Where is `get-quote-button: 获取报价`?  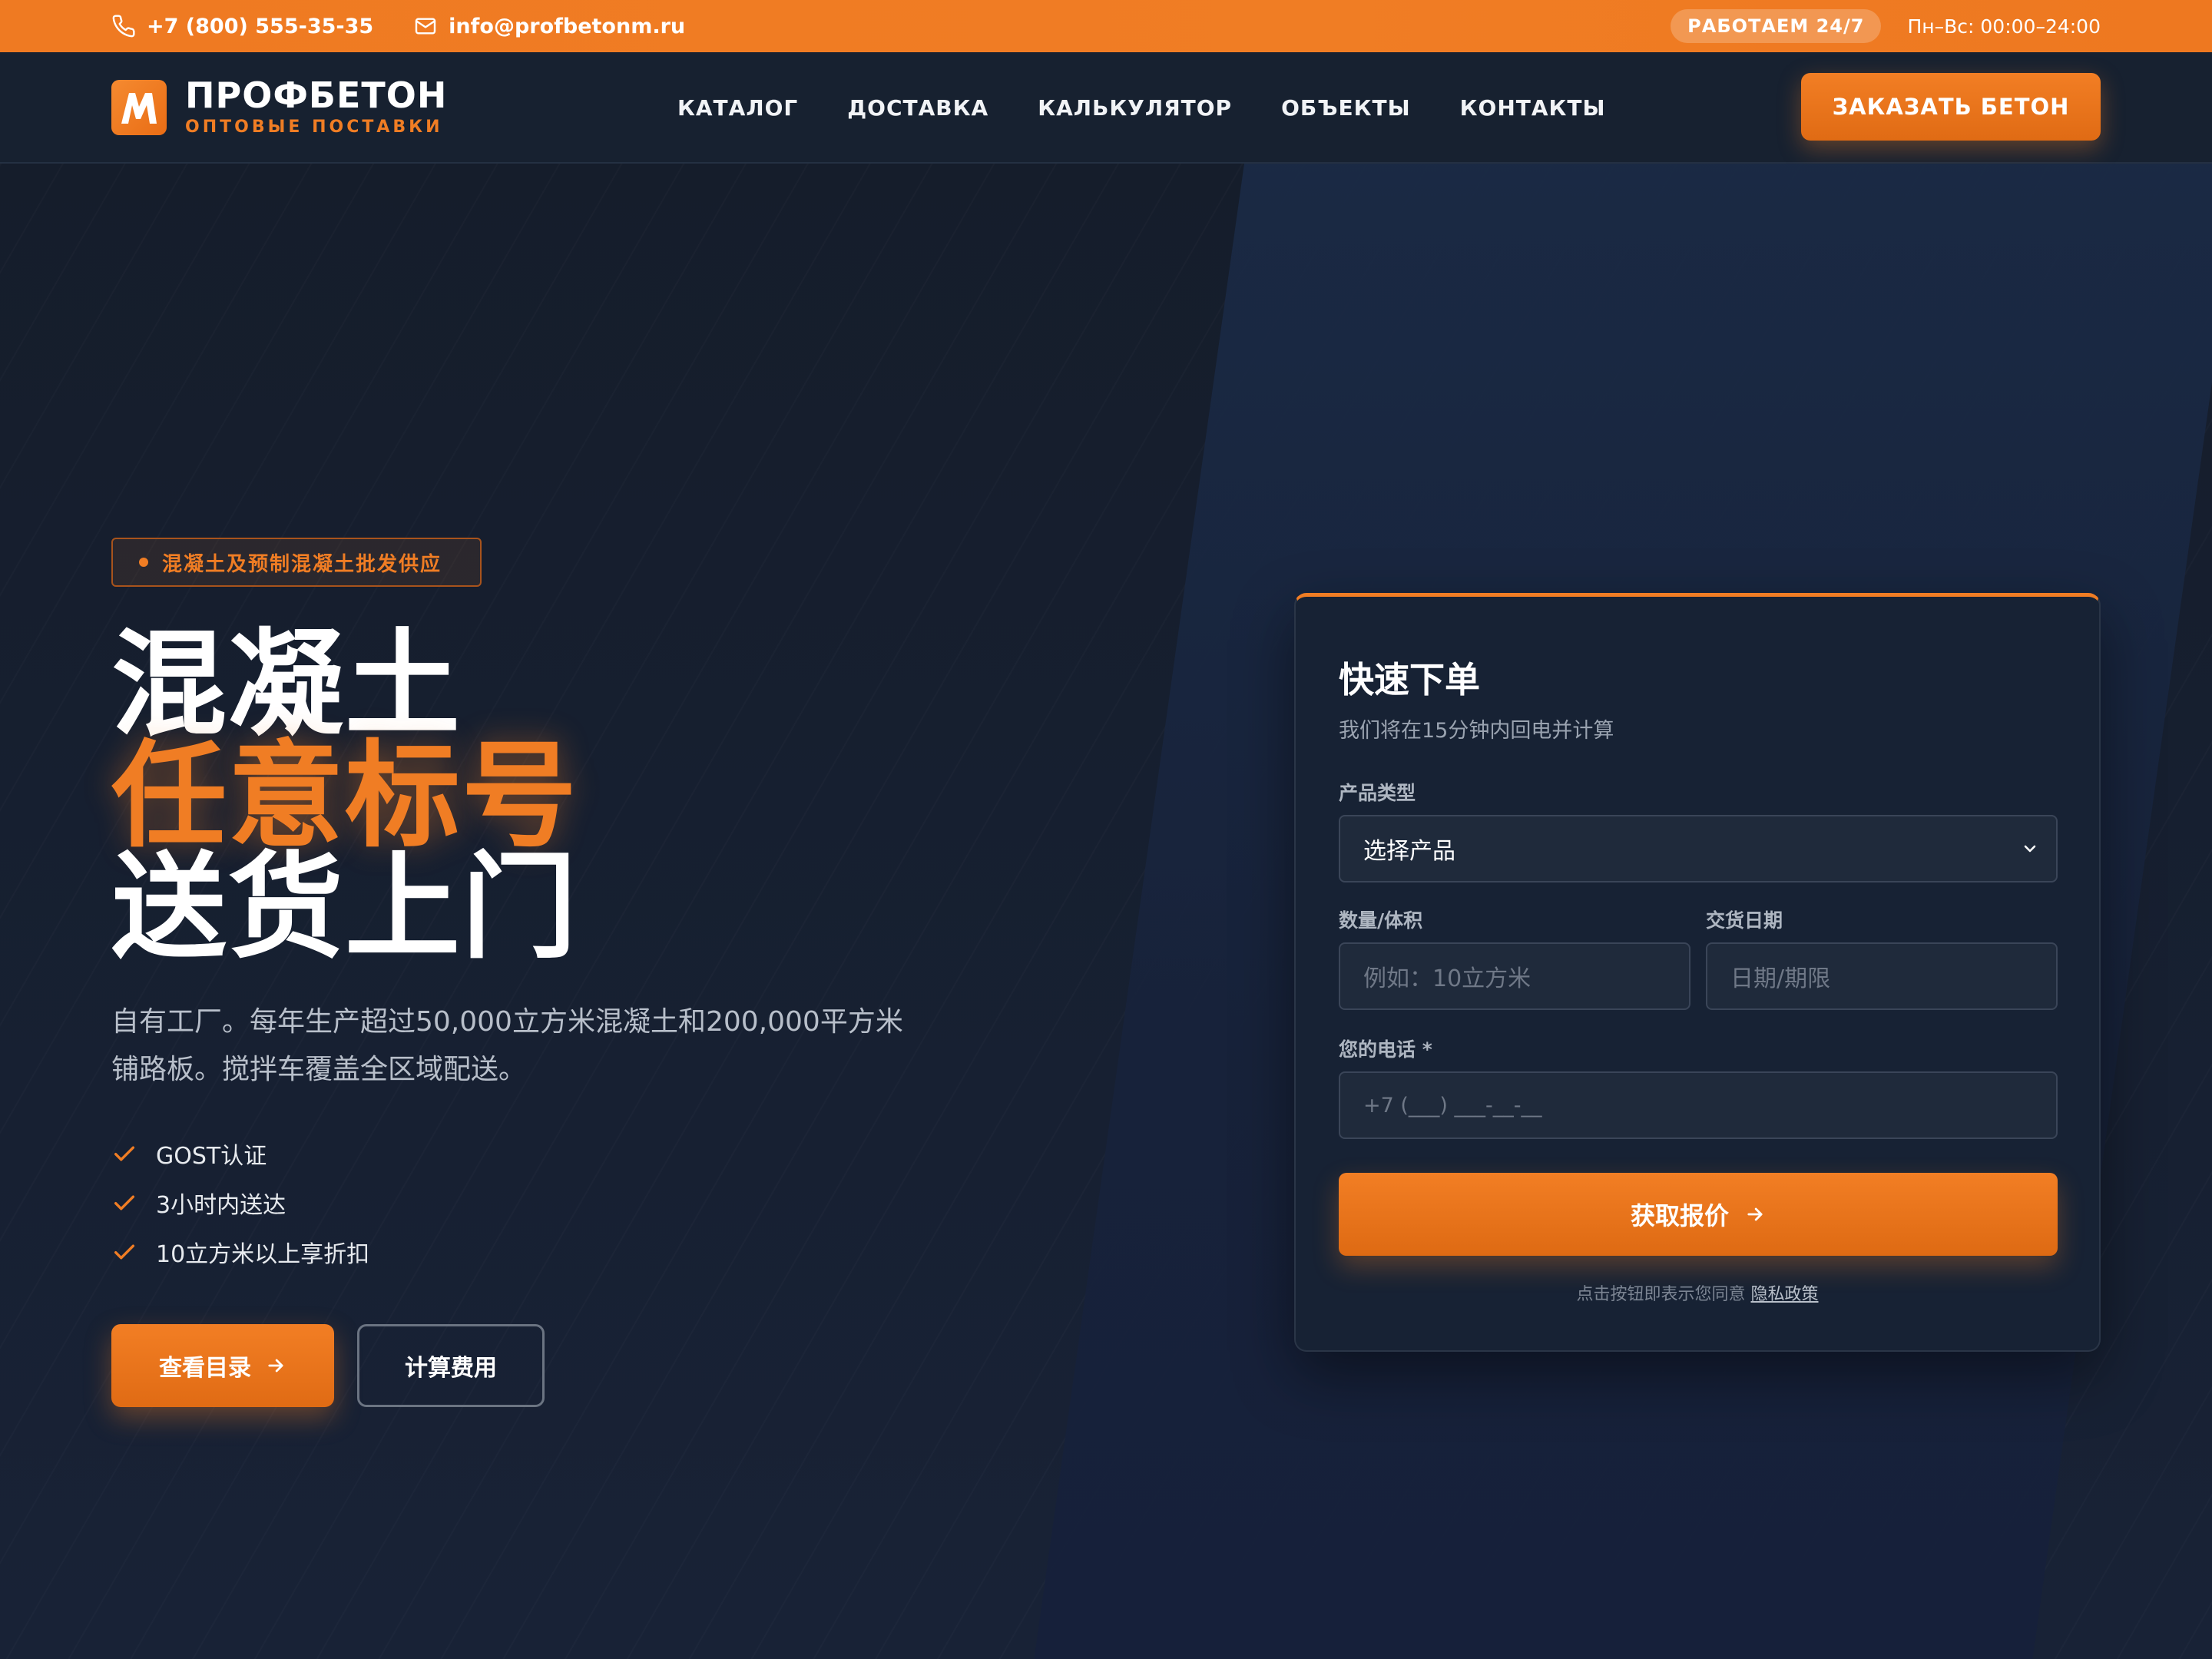
get-quote-button: 获取报价 is located at coordinates (1699, 1214).